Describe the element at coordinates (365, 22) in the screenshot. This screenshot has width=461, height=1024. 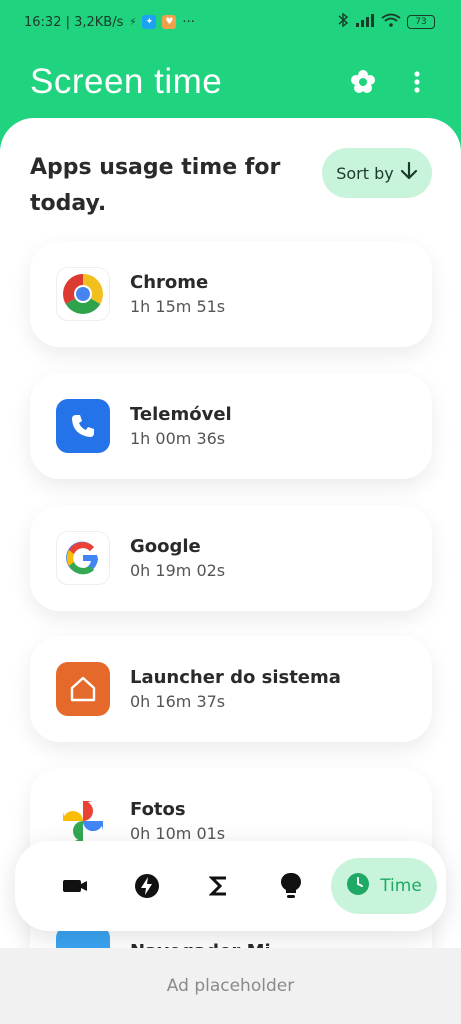
I see `signal-icon` at that location.